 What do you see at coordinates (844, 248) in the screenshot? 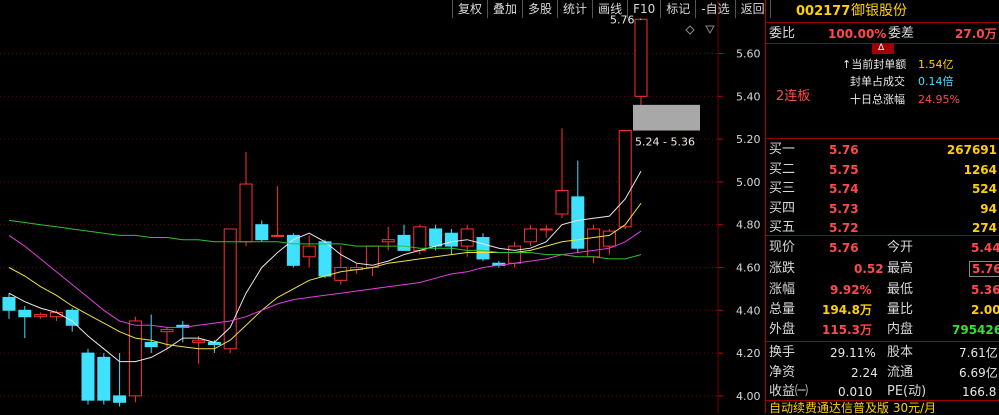
I see `xianjia-value: 5.76` at bounding box center [844, 248].